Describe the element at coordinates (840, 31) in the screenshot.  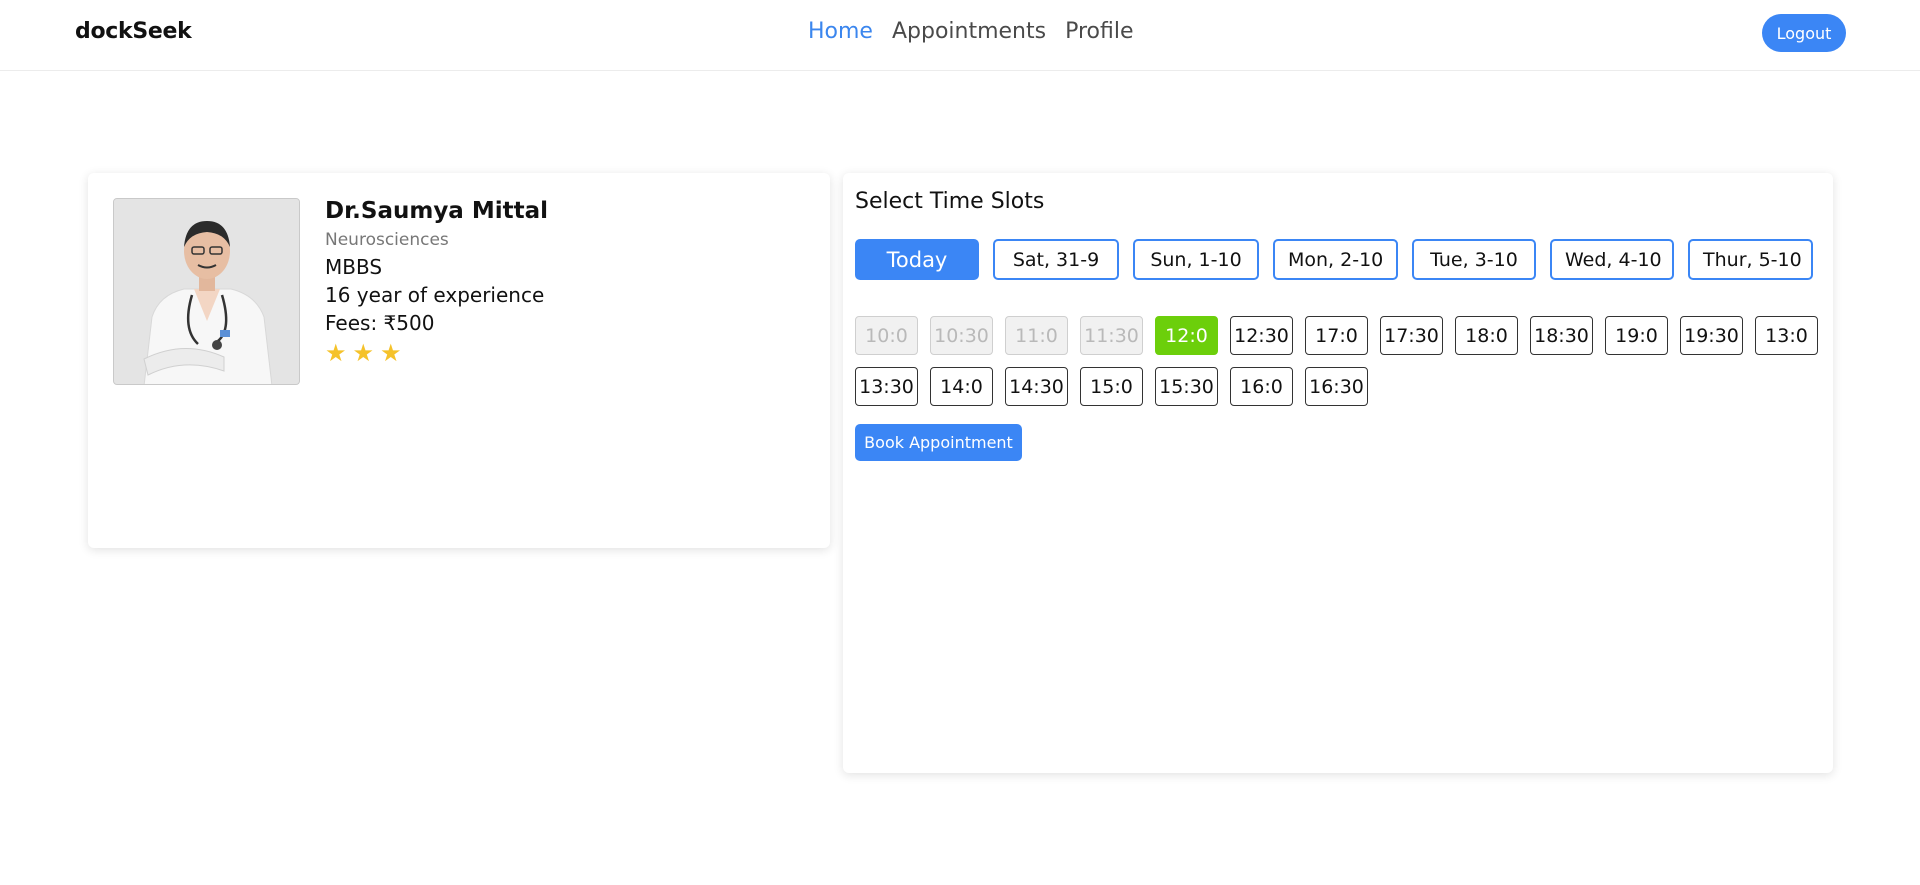
I see `nav-home: Home` at that location.